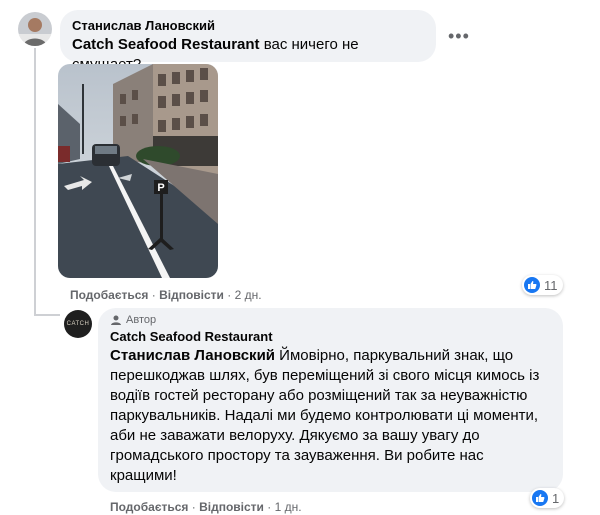  What do you see at coordinates (192, 355) in the screenshot?
I see `mention-link: Станислав Лановский` at bounding box center [192, 355].